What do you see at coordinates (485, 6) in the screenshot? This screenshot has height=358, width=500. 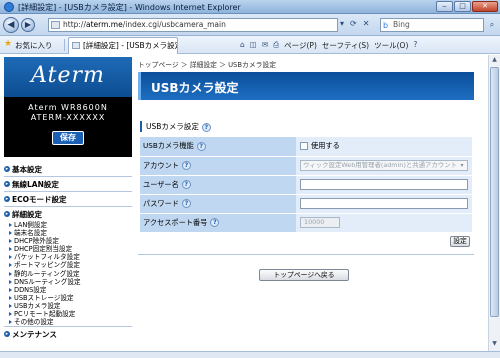 I see `close-button: ✕` at bounding box center [485, 6].